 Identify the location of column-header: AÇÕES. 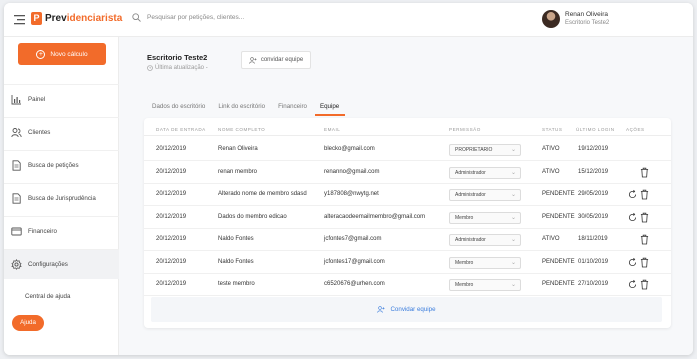
(635, 129).